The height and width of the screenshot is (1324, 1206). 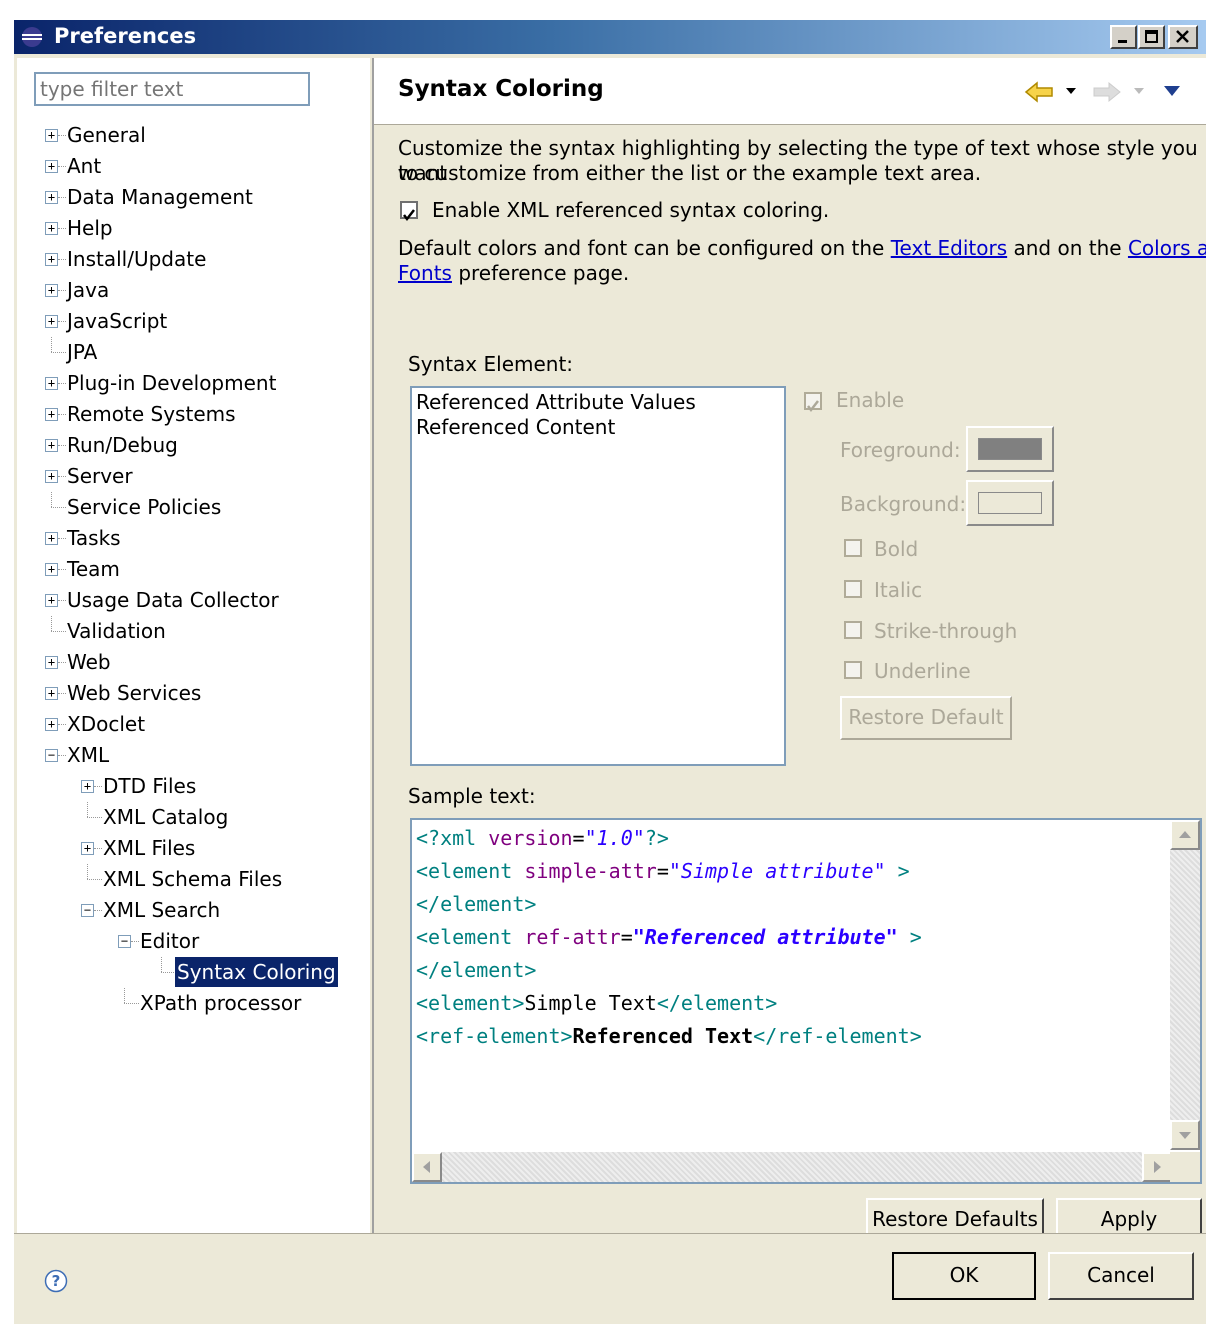 What do you see at coordinates (1072, 92) in the screenshot?
I see `back-dropdown-icon` at bounding box center [1072, 92].